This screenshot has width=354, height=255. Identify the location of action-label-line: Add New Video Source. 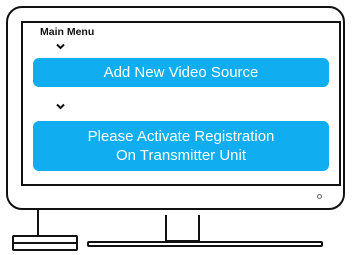
(181, 72).